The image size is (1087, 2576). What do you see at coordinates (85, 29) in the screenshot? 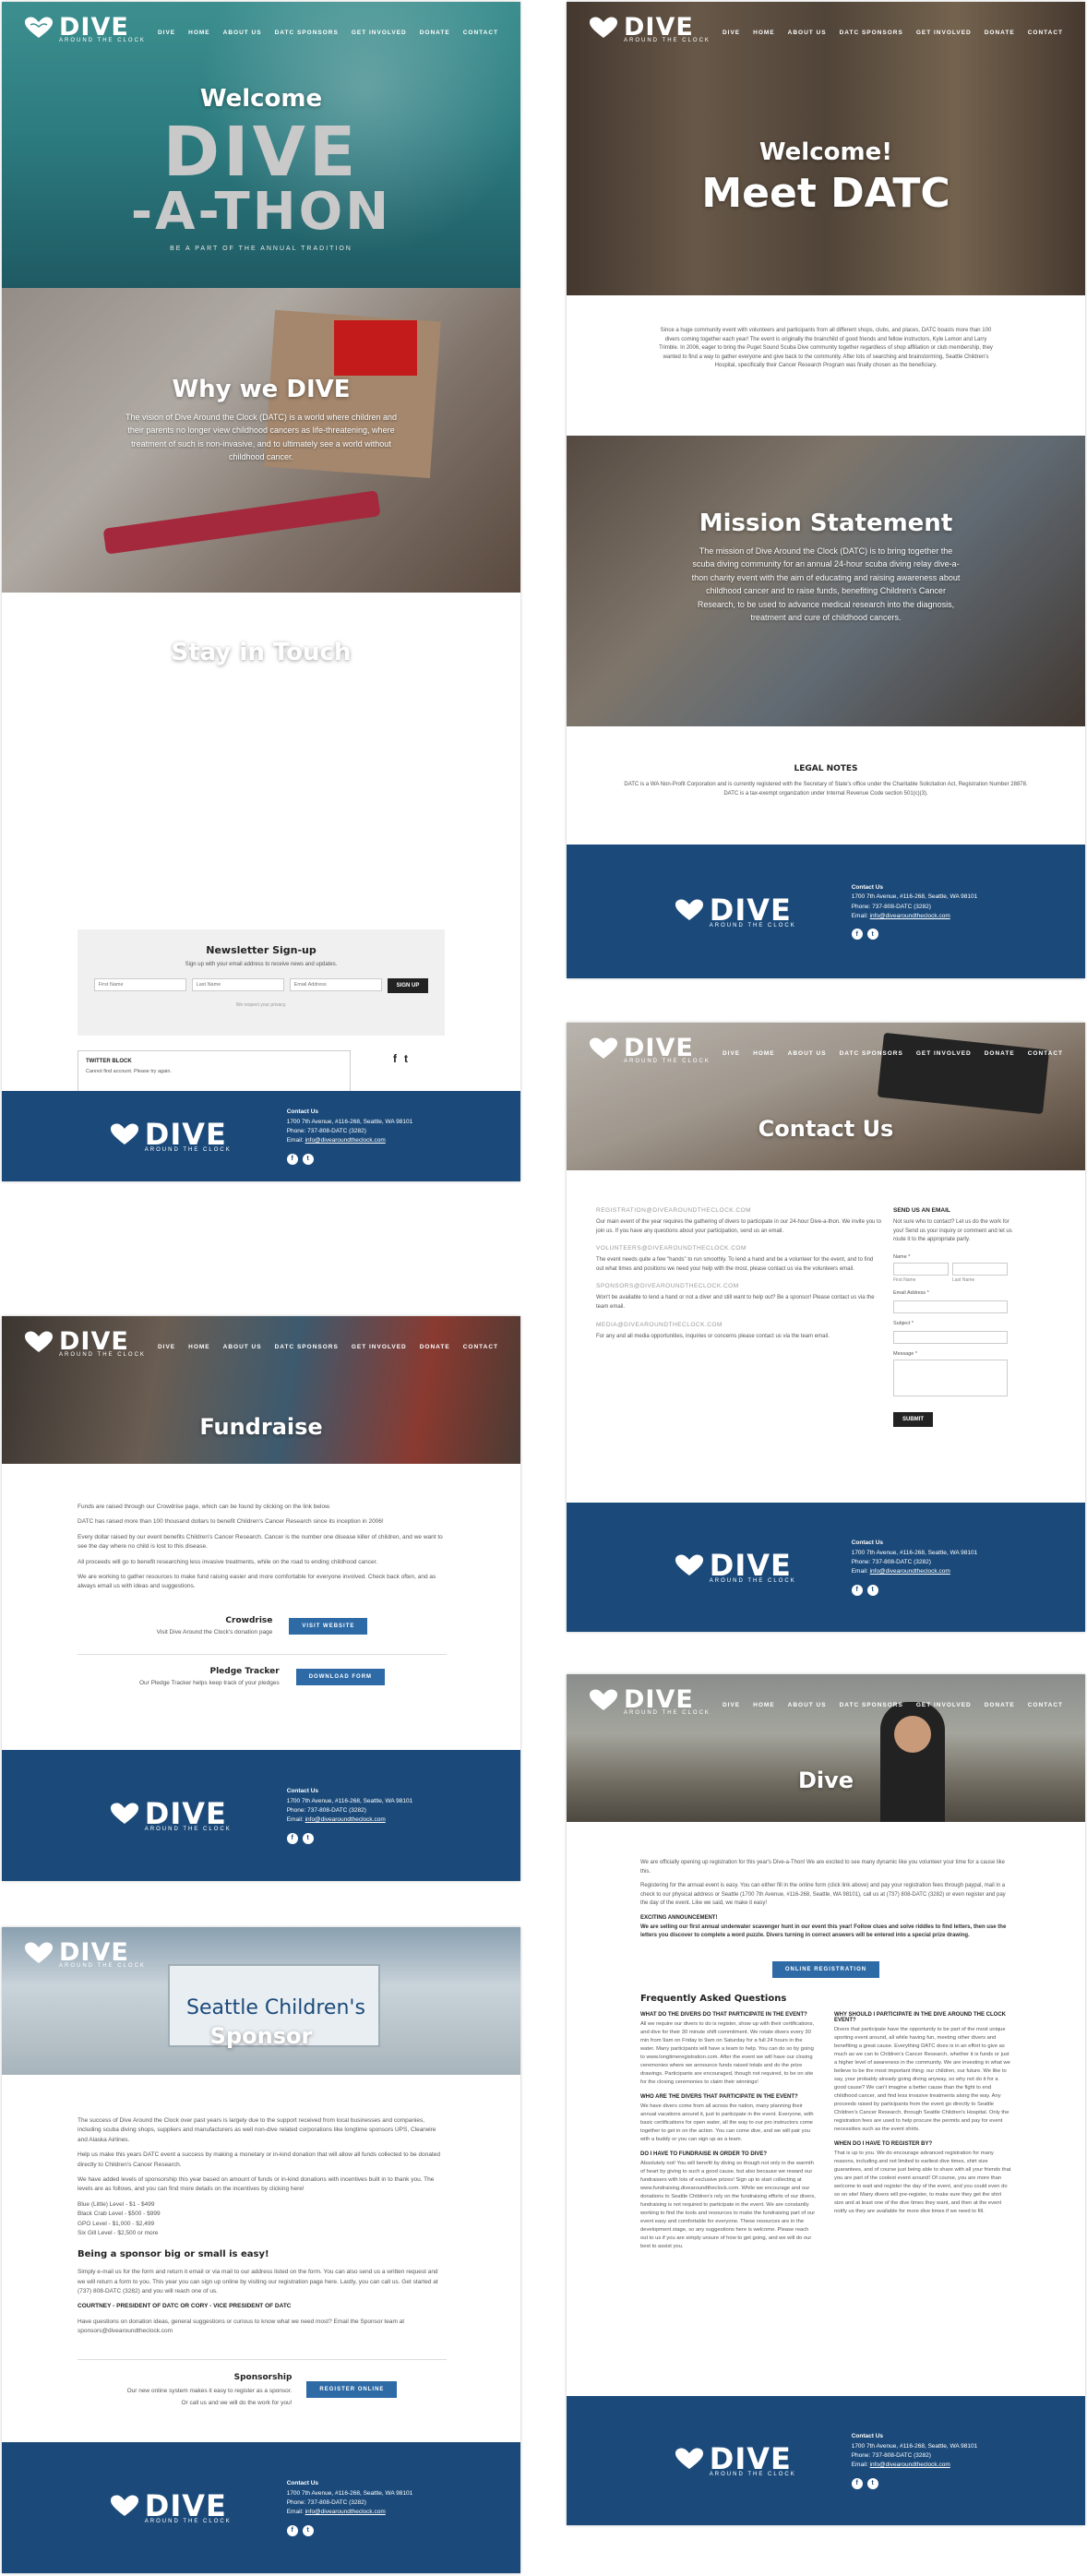
I see `home-logo: DIVE AROUND THE CLOCK` at bounding box center [85, 29].